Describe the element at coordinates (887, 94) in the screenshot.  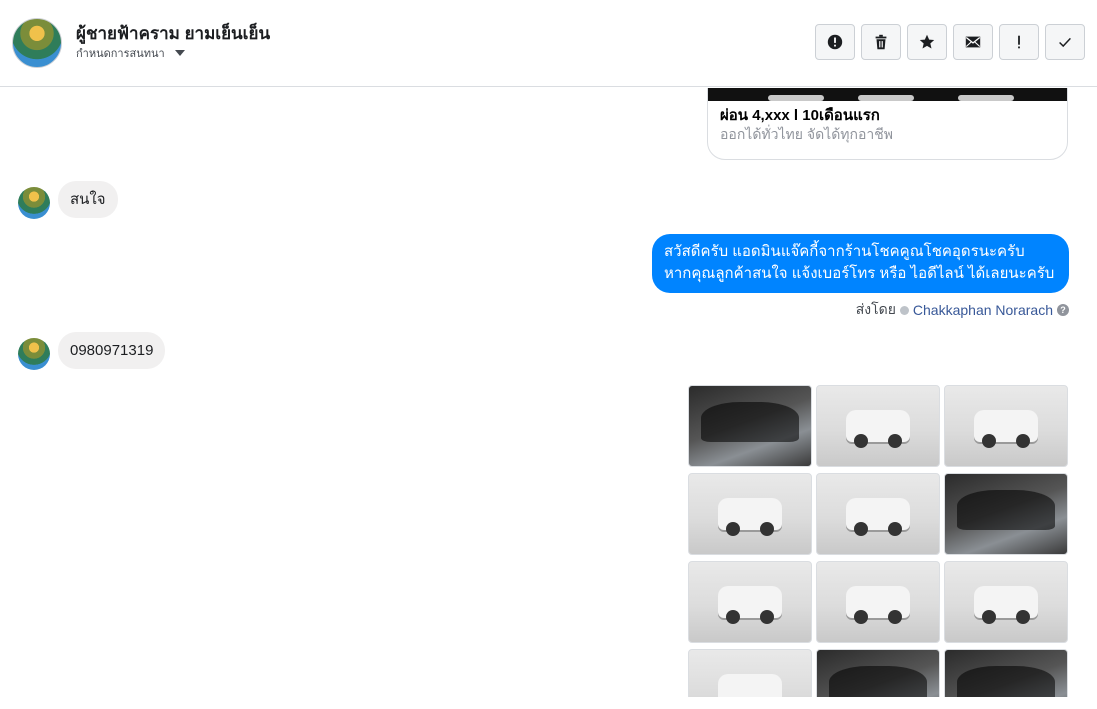
I see `ad-card-image` at that location.